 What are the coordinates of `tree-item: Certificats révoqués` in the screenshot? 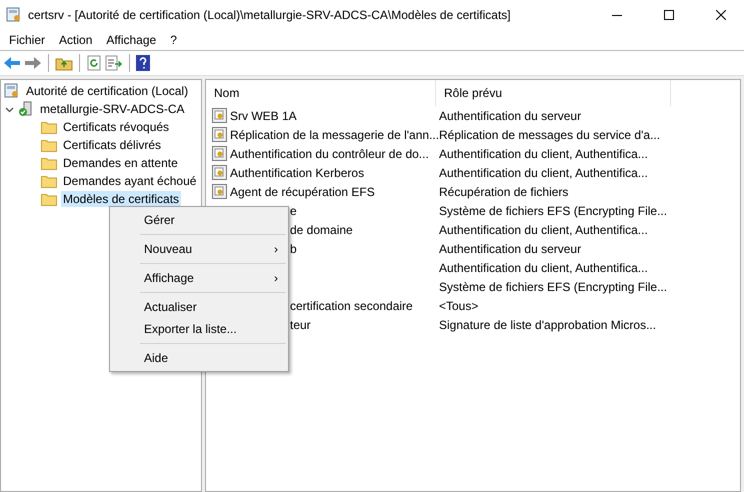 It's located at (116, 127).